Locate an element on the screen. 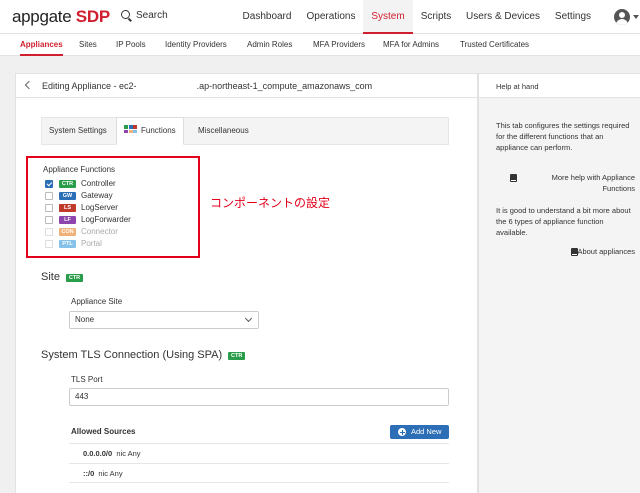 This screenshot has width=640, height=493. portal-badge: PTL is located at coordinates (67, 244).